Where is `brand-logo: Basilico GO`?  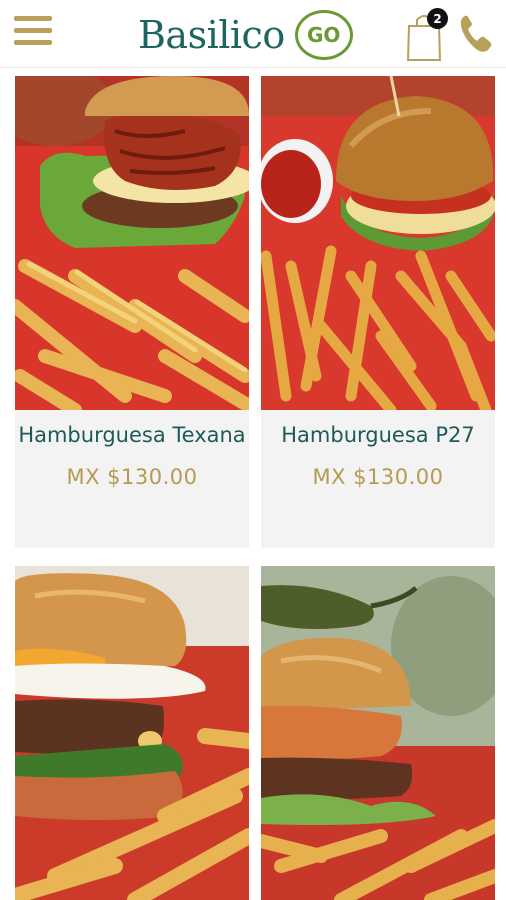 brand-logo: Basilico GO is located at coordinates (245, 35).